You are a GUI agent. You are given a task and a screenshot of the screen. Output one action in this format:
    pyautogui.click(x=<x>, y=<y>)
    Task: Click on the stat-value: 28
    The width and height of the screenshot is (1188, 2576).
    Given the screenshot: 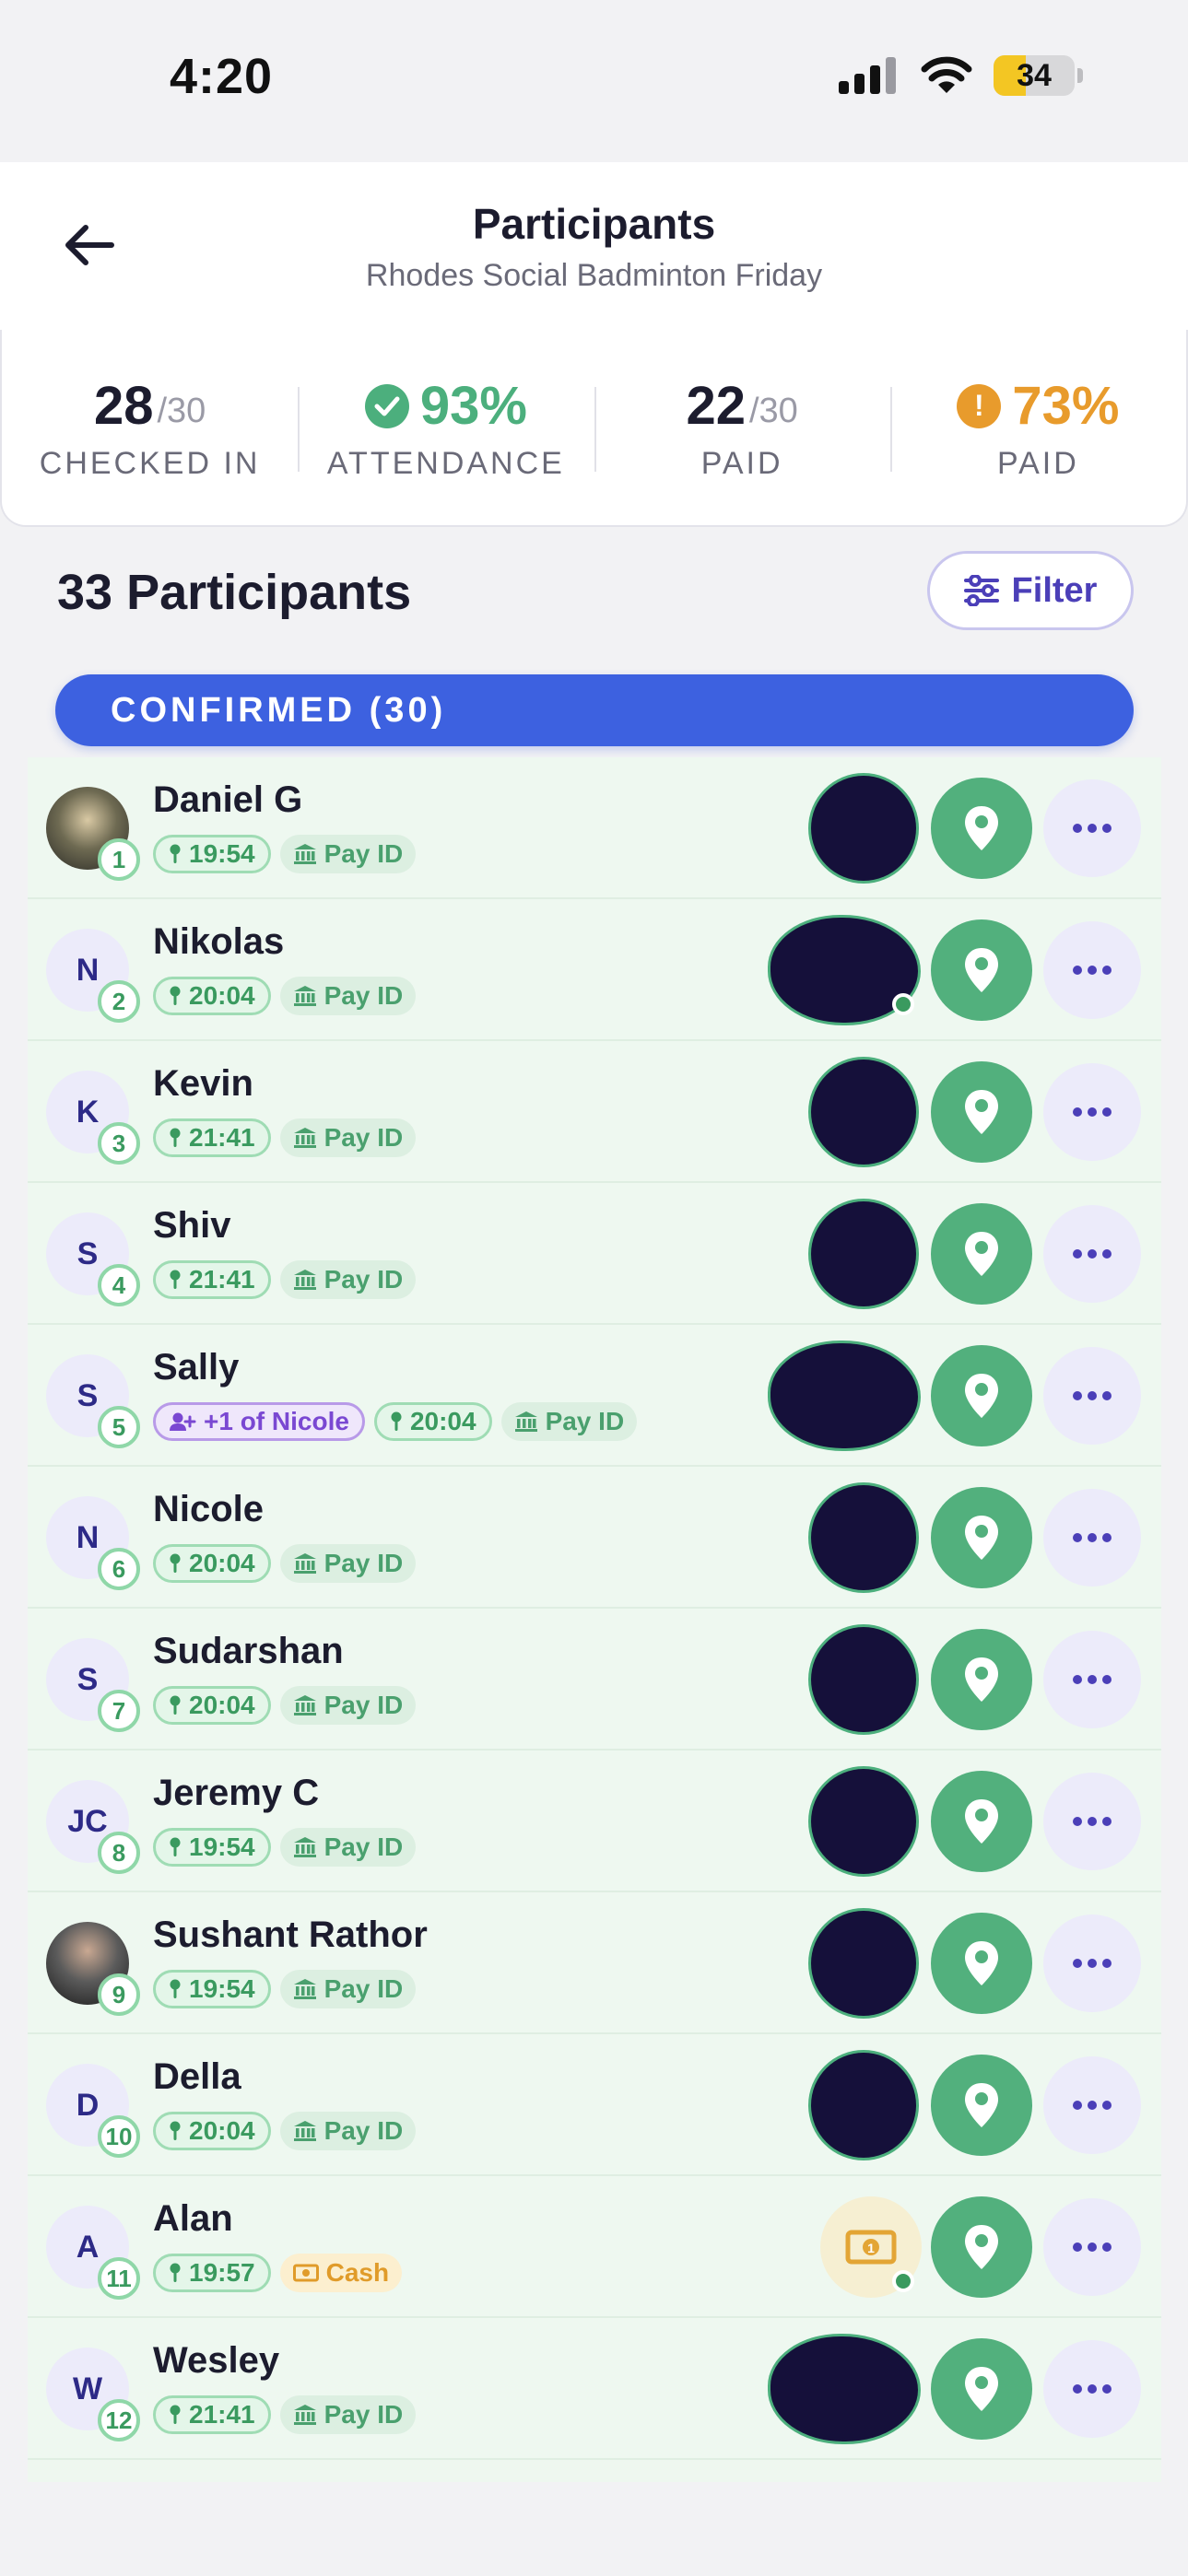 What is the action you would take?
    pyautogui.click(x=123, y=406)
    